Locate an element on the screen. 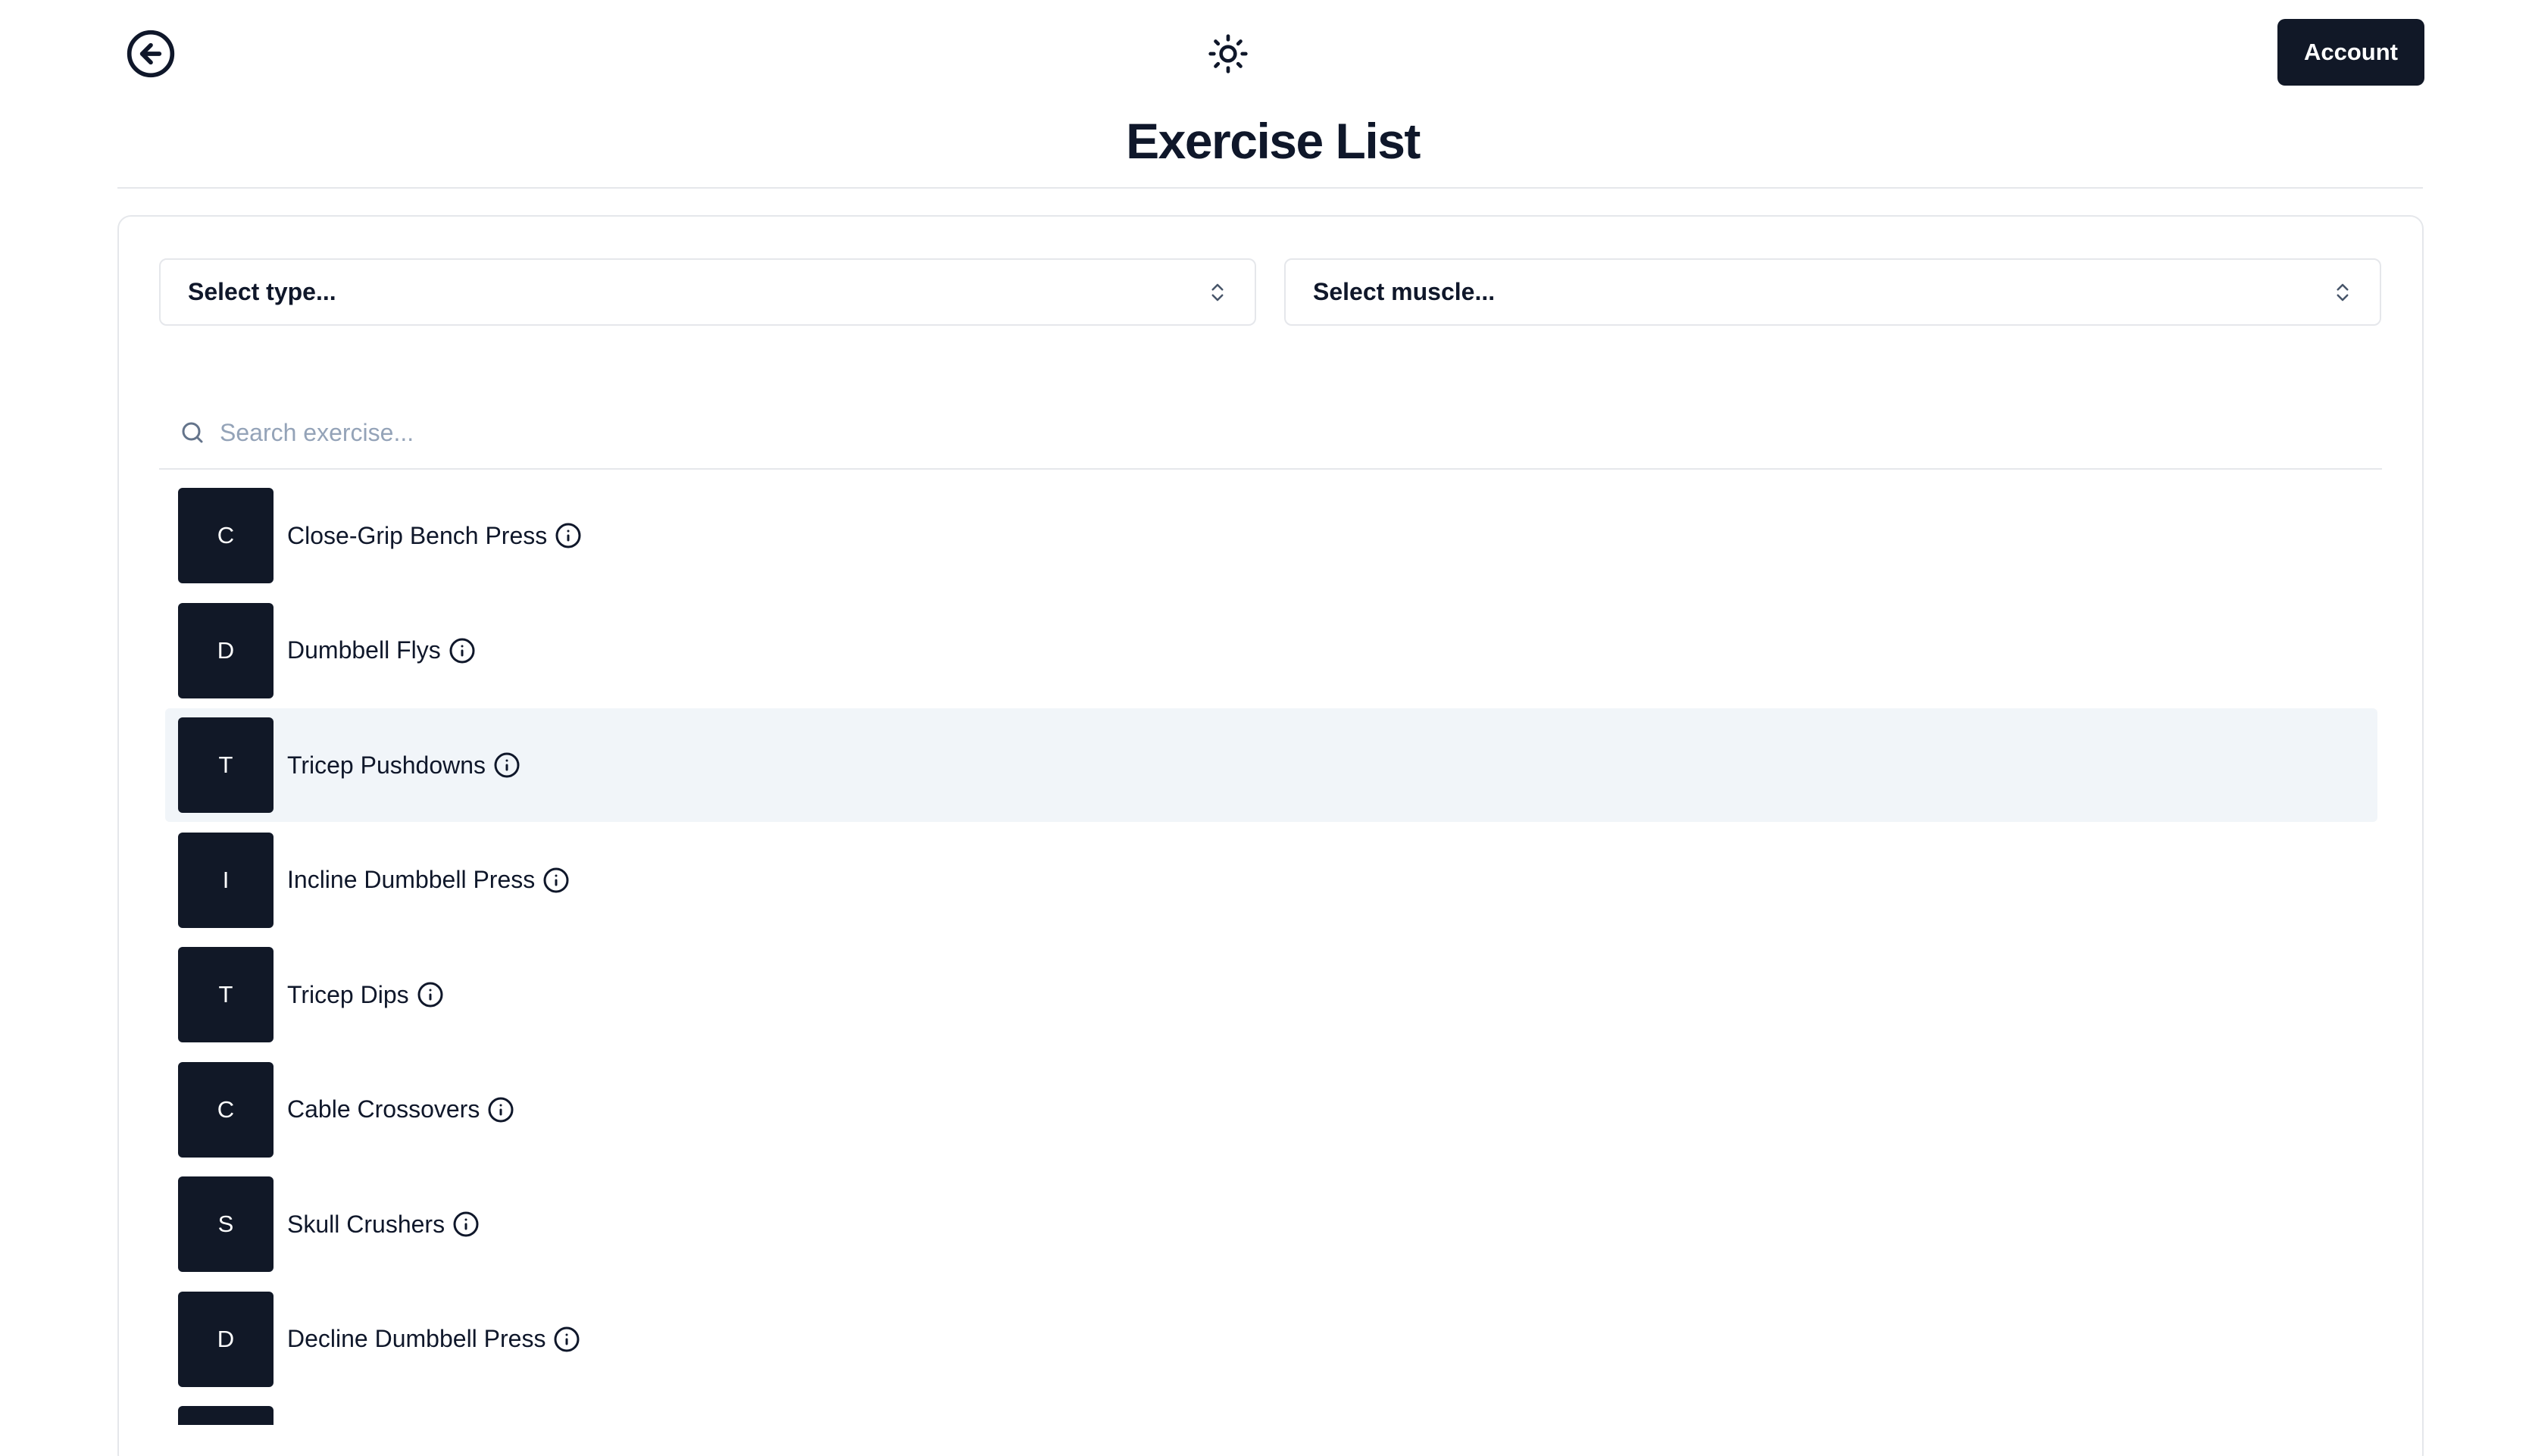  sun-icon is located at coordinates (1228, 53).